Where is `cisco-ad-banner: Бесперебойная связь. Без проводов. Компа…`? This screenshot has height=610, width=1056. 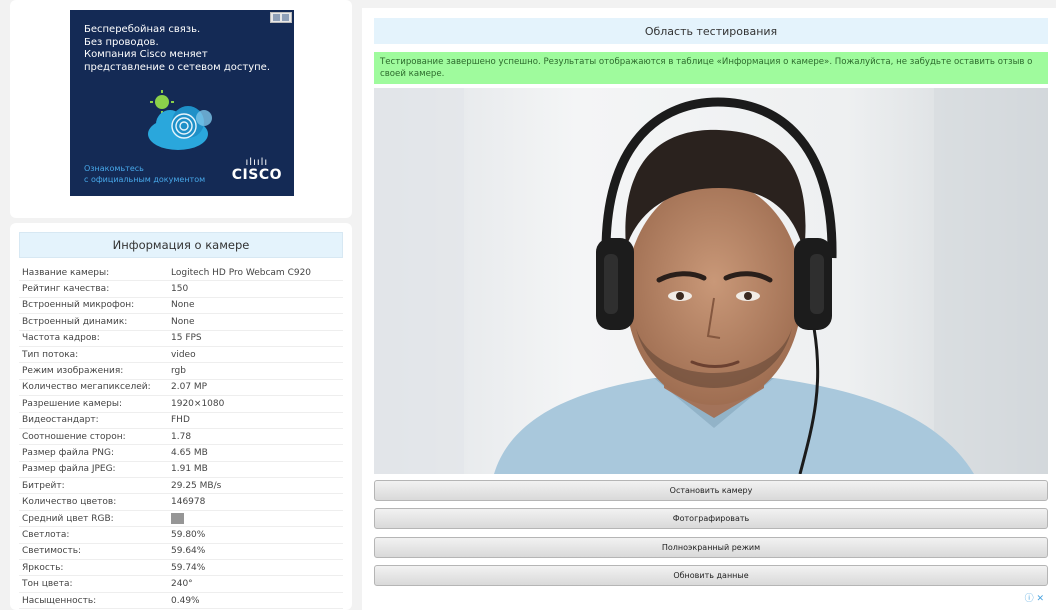
cisco-ad-banner: Бесперебойная связь. Без проводов. Компа… is located at coordinates (182, 103).